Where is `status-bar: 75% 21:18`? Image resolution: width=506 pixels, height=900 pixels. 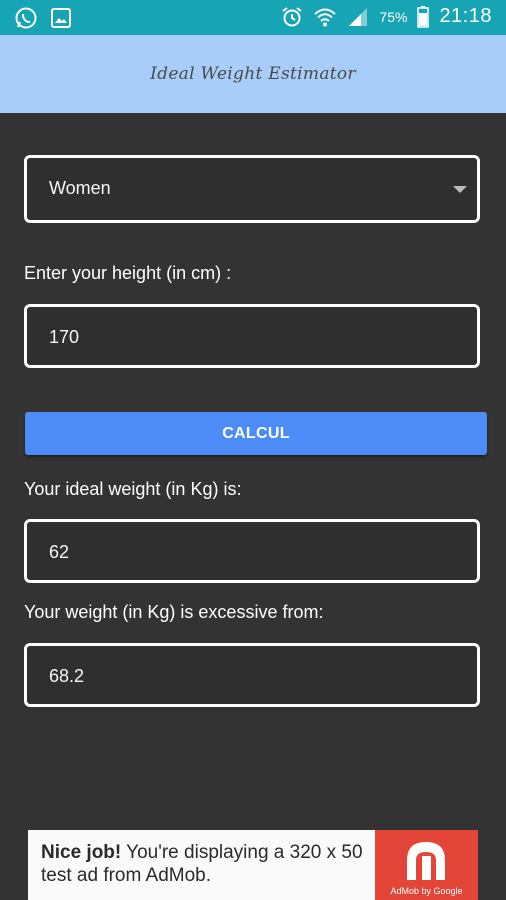 status-bar: 75% 21:18 is located at coordinates (253, 17).